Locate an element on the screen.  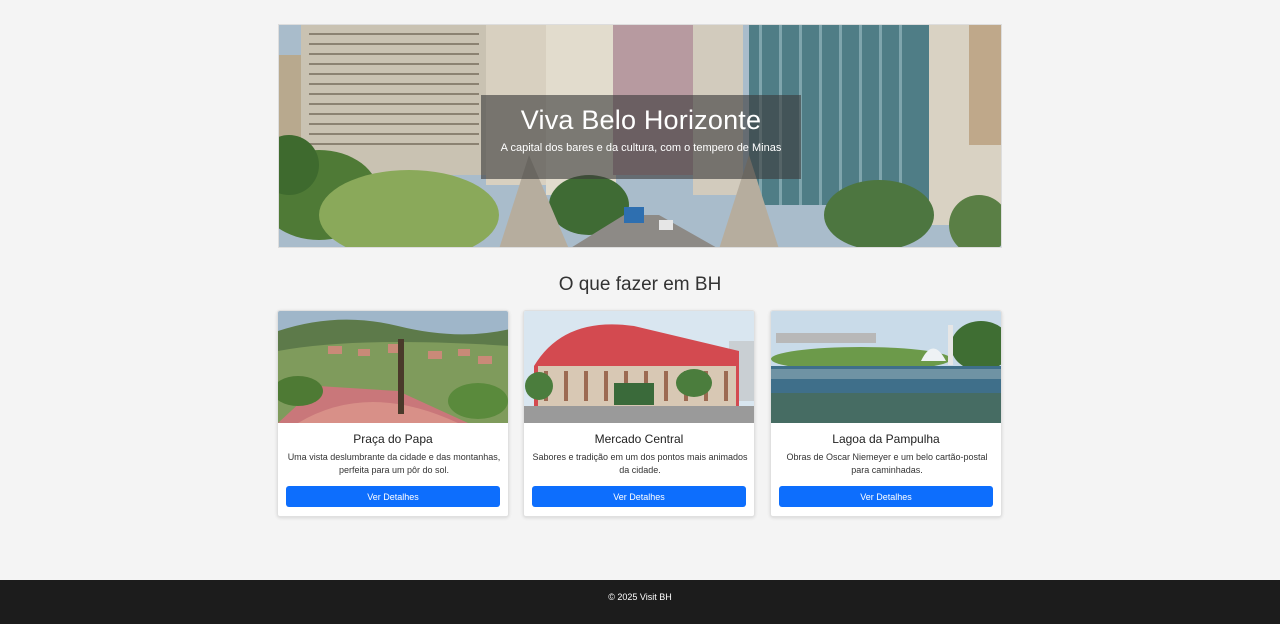
card-title: Lagoa da Pampulha is located at coordinates (886, 439).